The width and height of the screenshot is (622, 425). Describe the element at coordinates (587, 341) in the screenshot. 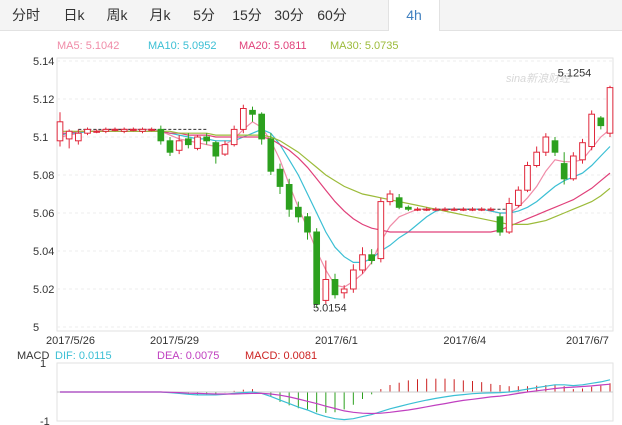

I see `x-tick-label: 2017/6/7` at that location.